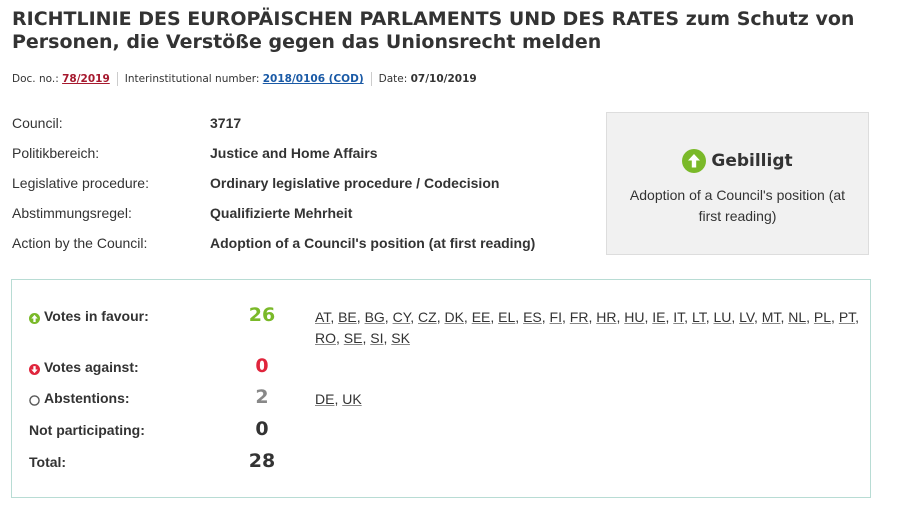 The height and width of the screenshot is (524, 900). Describe the element at coordinates (393, 79) in the screenshot. I see `date-label: Date:` at that location.